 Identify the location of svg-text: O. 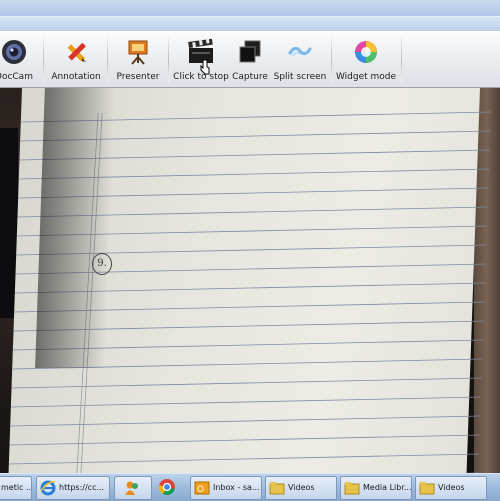
(200, 490).